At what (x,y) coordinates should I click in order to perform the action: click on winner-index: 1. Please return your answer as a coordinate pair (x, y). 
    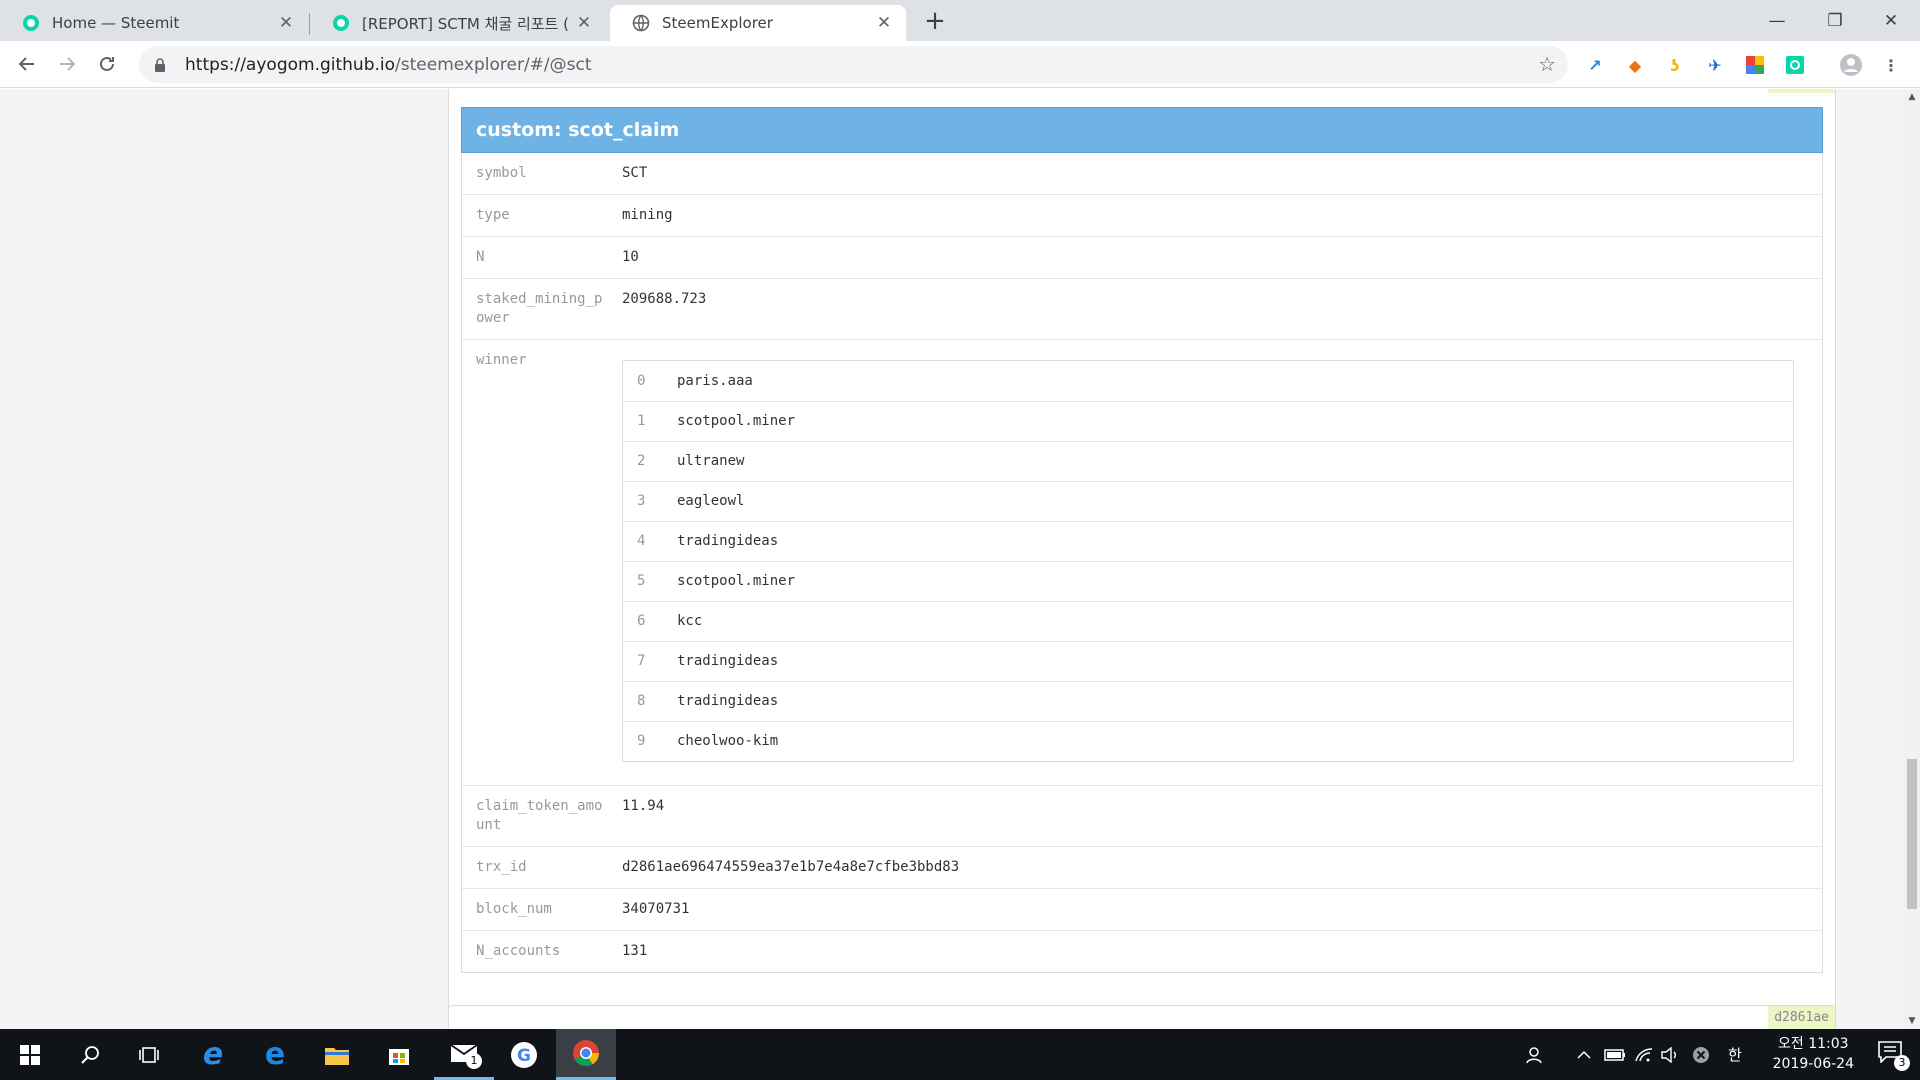
    Looking at the image, I should click on (641, 421).